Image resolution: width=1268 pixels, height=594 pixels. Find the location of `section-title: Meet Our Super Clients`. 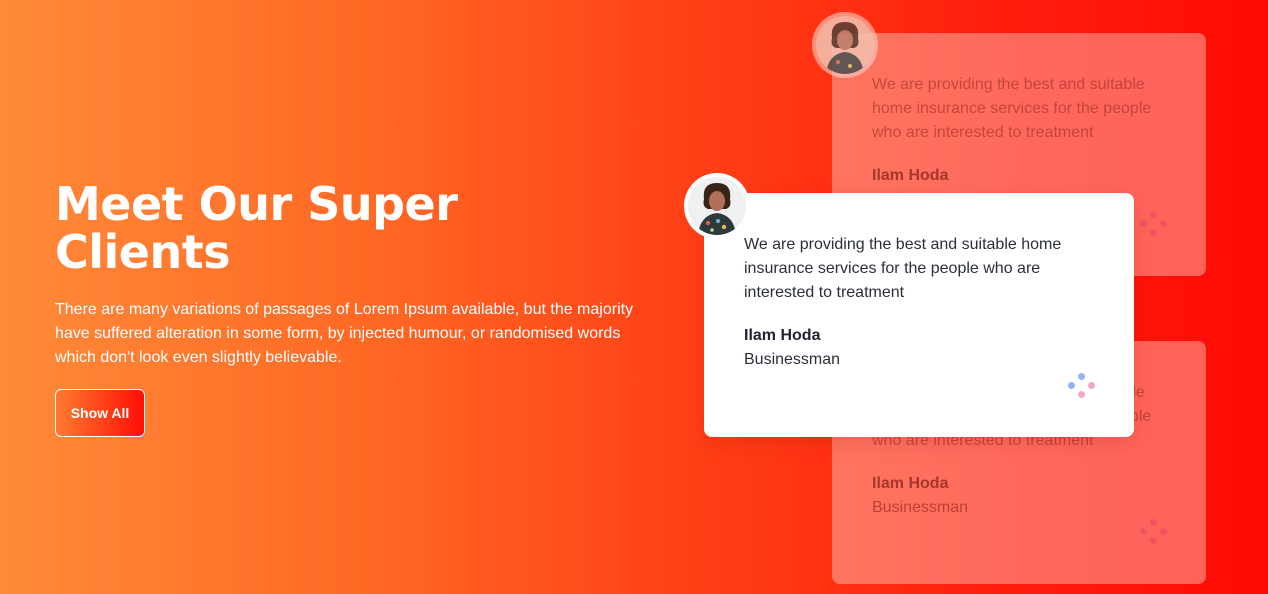

section-title: Meet Our Super Clients is located at coordinates (256, 228).